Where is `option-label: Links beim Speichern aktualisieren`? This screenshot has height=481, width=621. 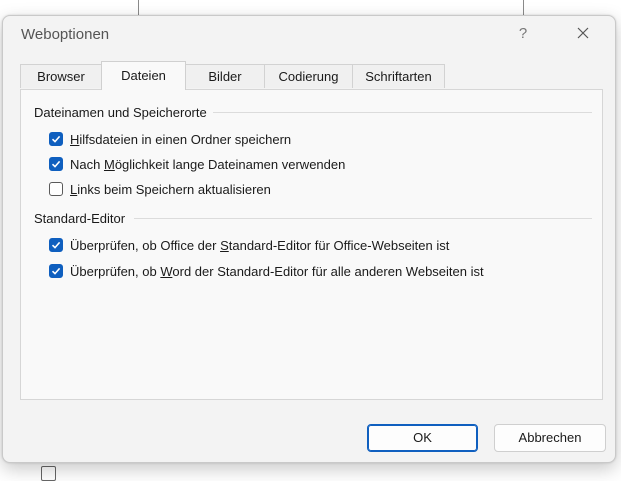
option-label: Links beim Speichern aktualisieren is located at coordinates (170, 189).